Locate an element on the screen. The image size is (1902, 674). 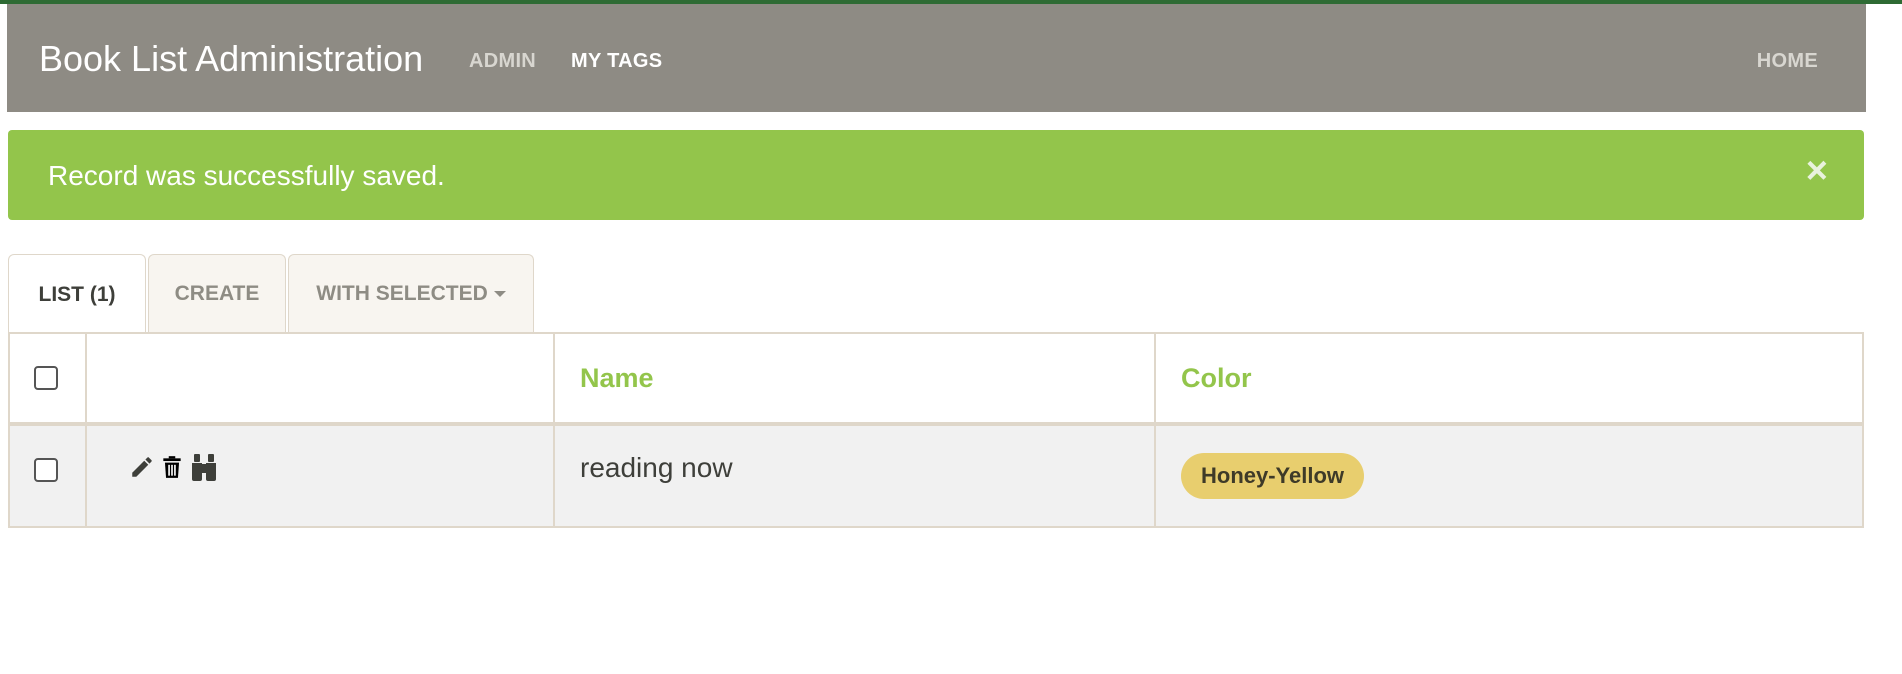
caret-down-icon is located at coordinates (499, 293).